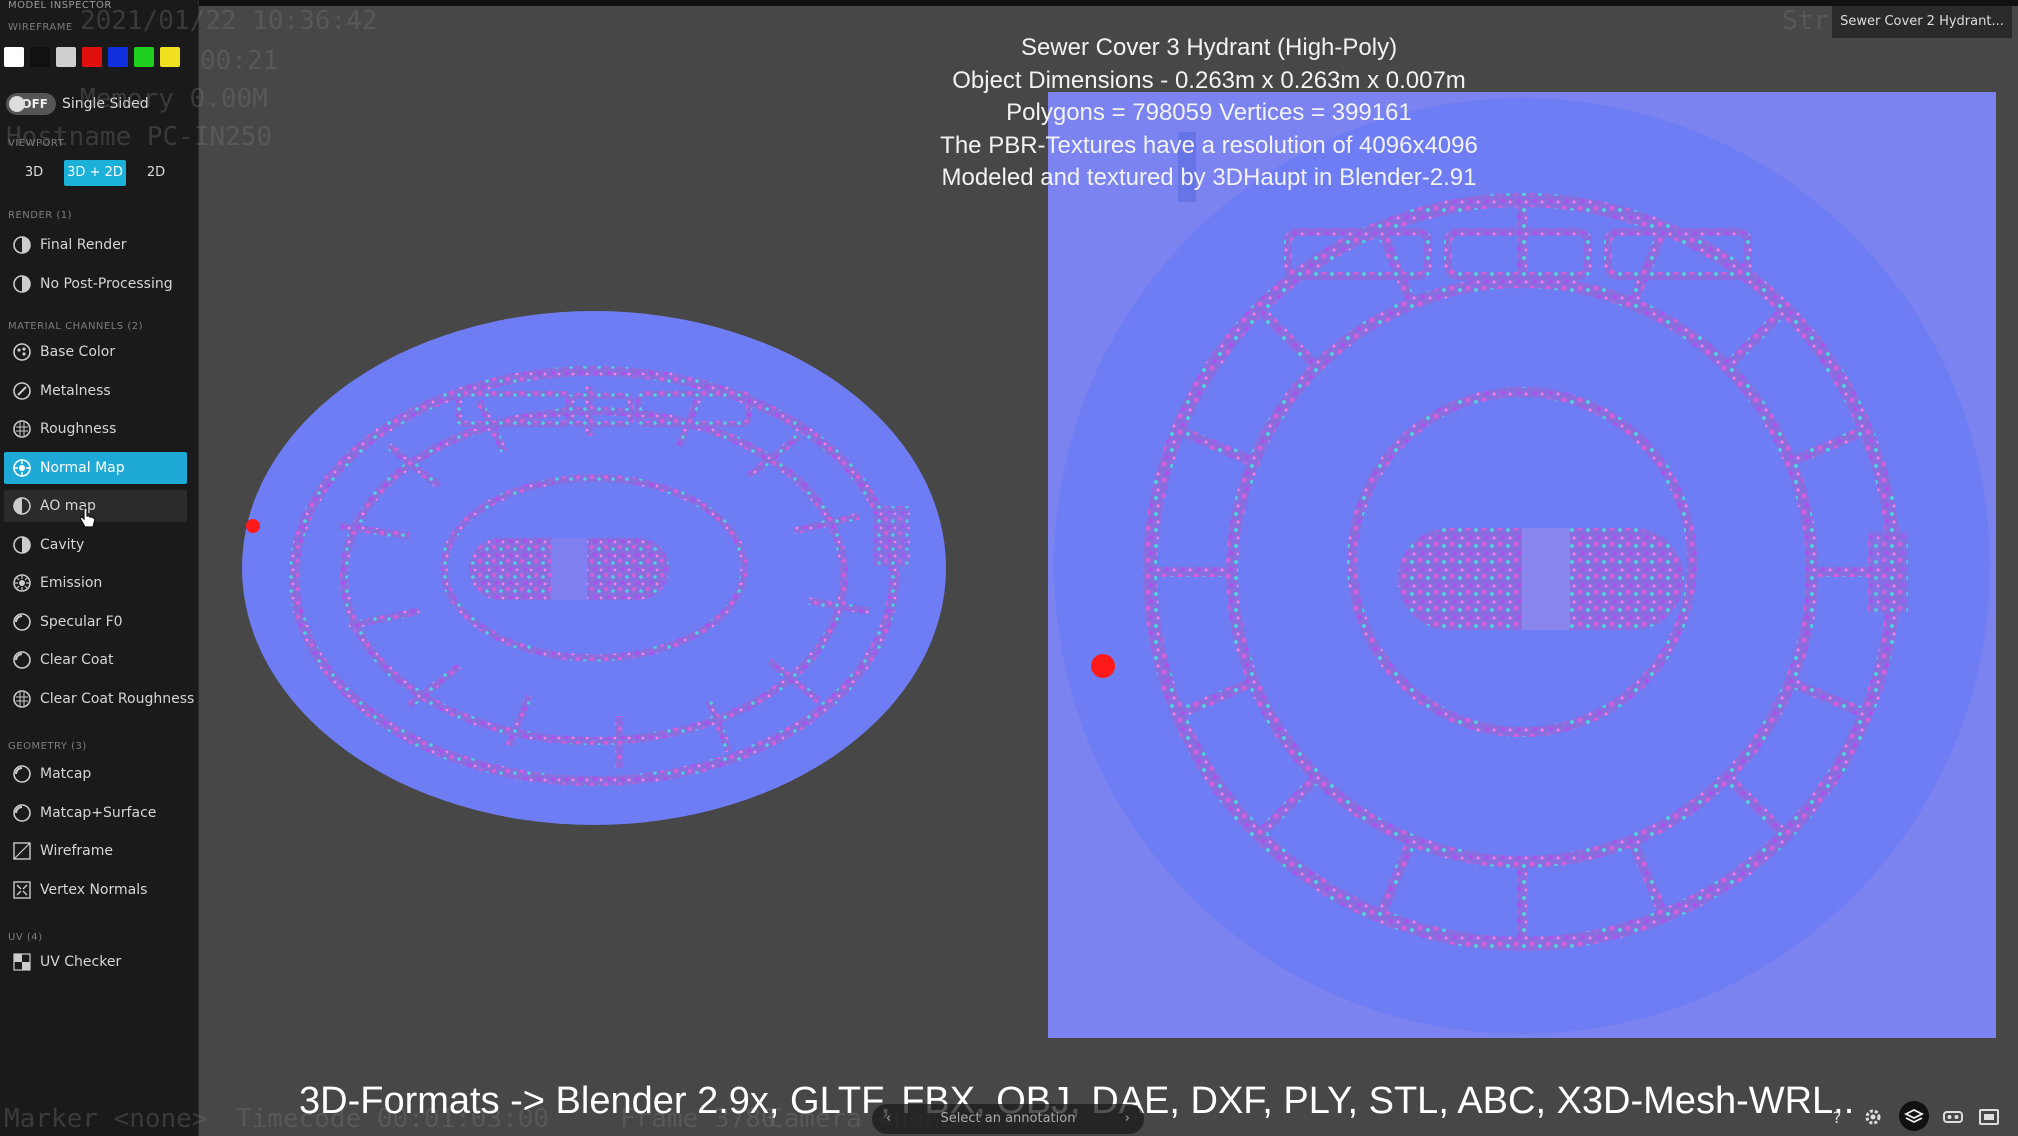 The width and height of the screenshot is (2018, 1136). What do you see at coordinates (71, 583) in the screenshot?
I see `menu-item-label: Emission` at bounding box center [71, 583].